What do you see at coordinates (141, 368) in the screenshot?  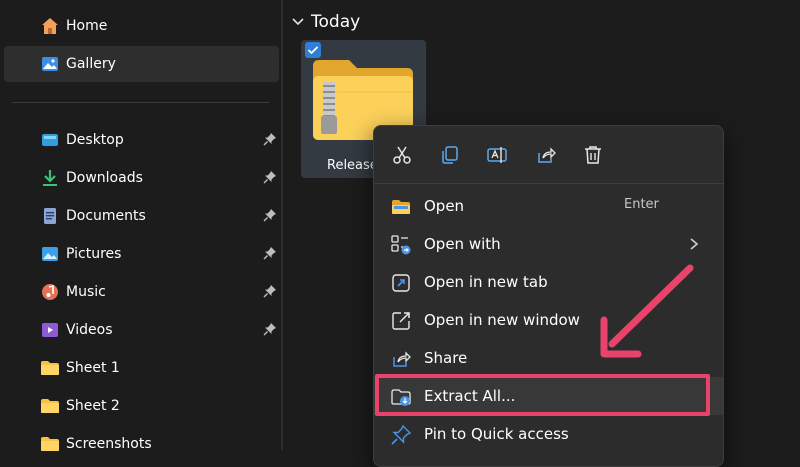 I see `sidebar-item-sheet-1: Sheet 1` at bounding box center [141, 368].